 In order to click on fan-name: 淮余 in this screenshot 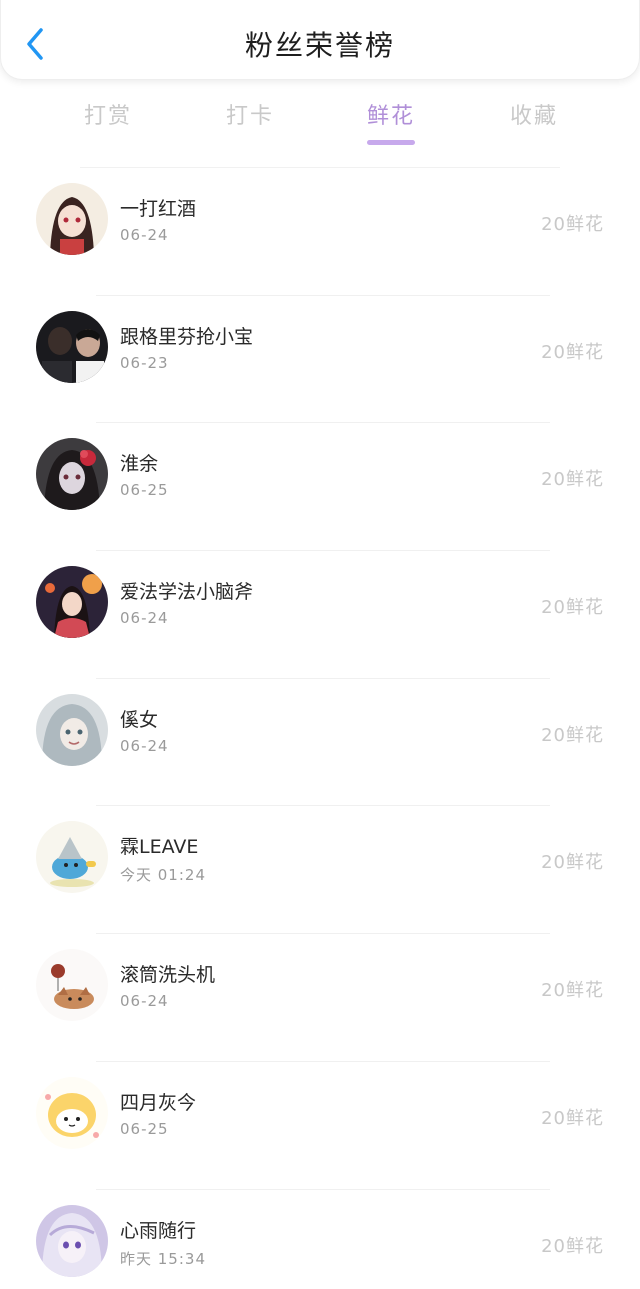, I will do `click(139, 464)`.